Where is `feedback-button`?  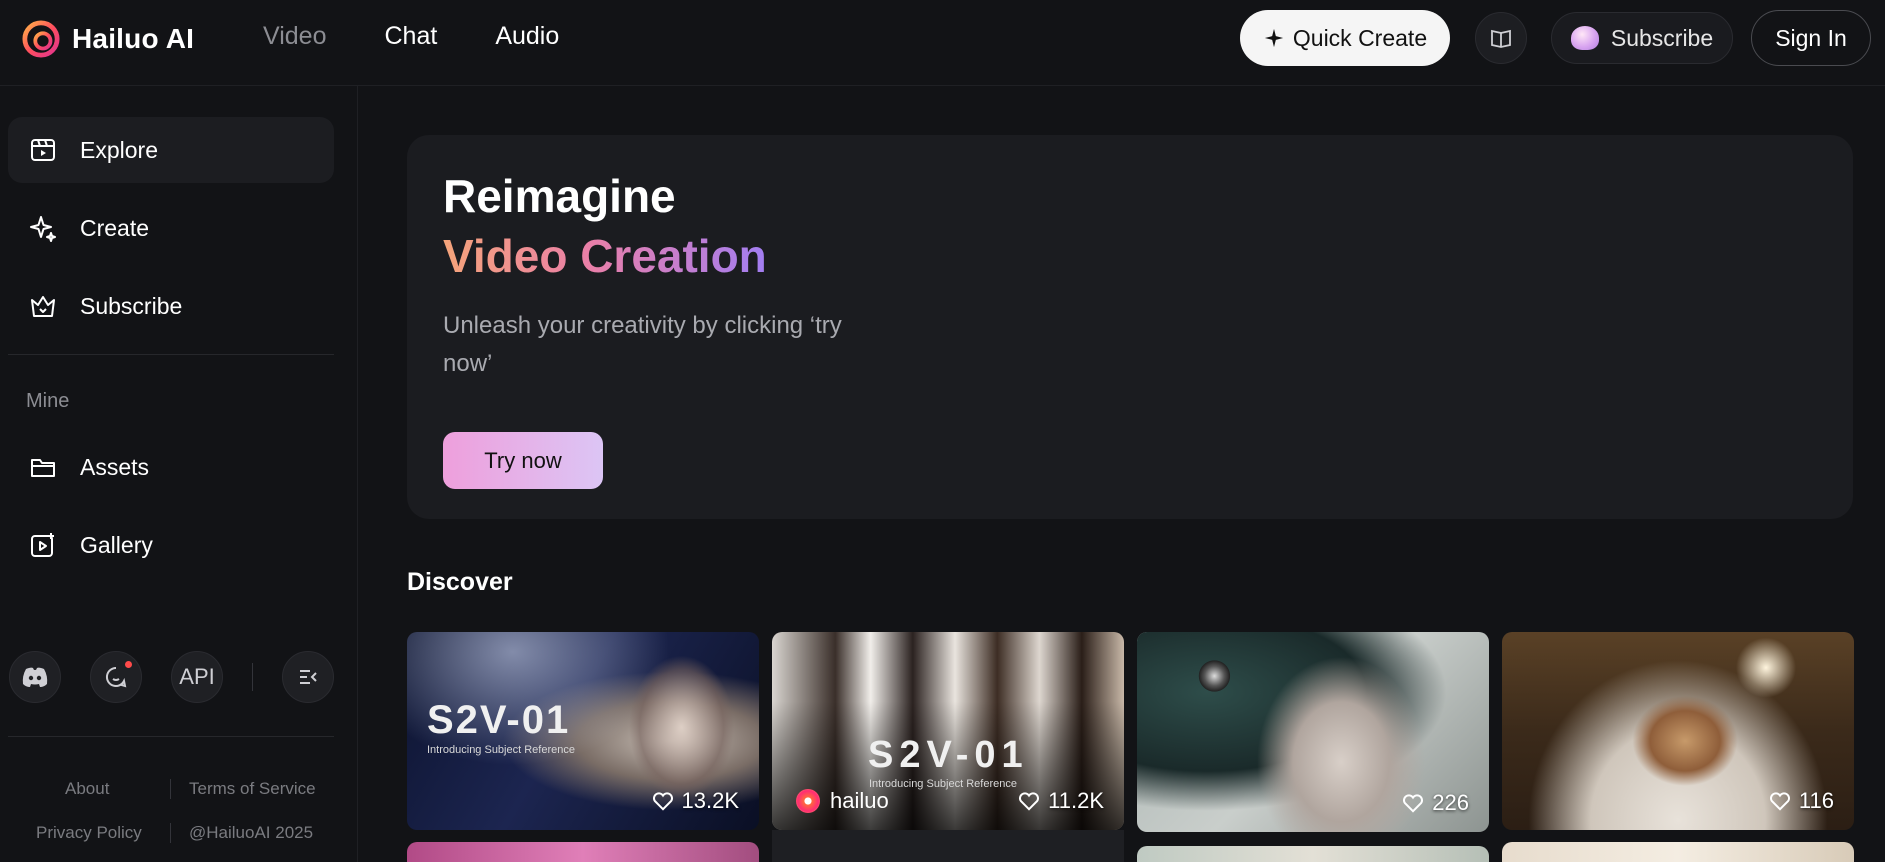
feedback-button is located at coordinates (116, 677).